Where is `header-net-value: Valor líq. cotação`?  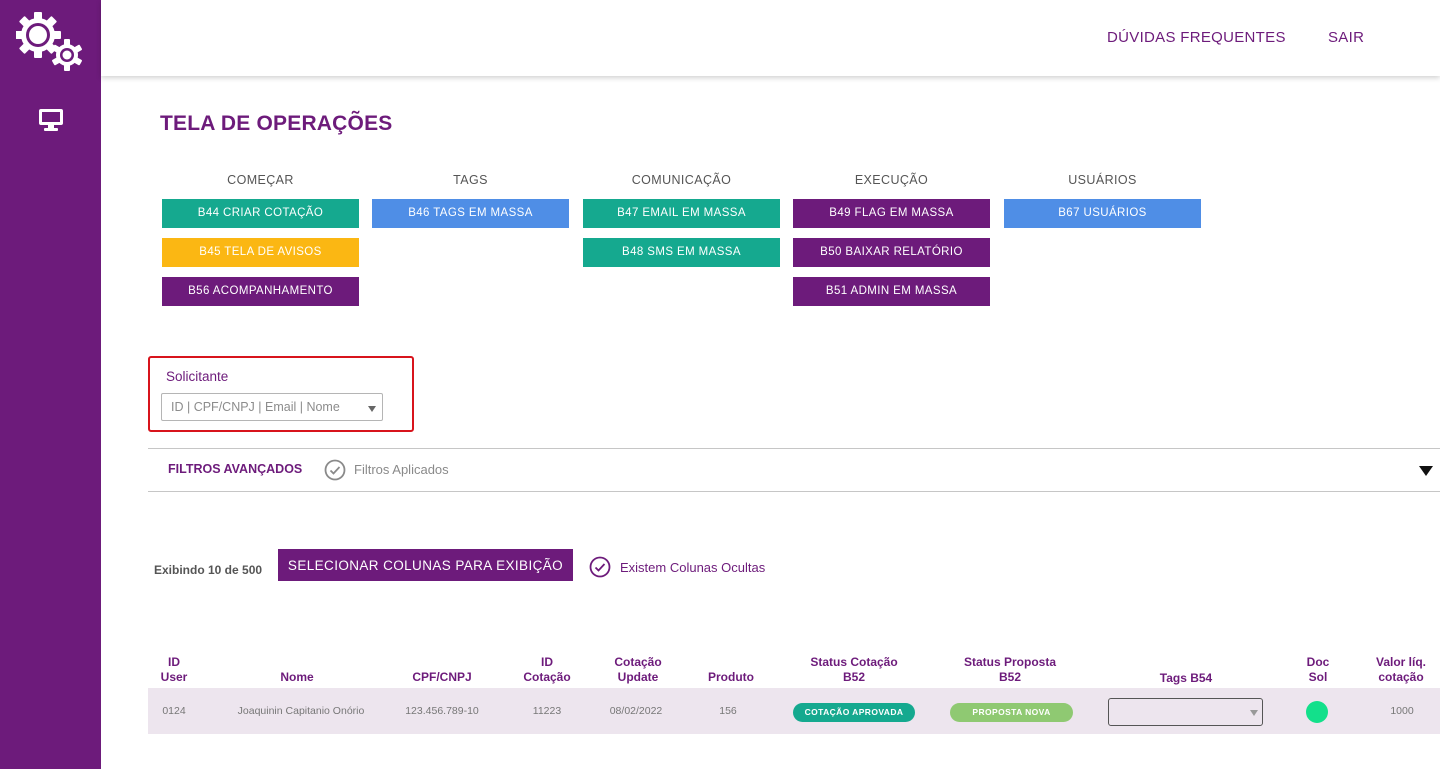 header-net-value: Valor líq. cotação is located at coordinates (1401, 670).